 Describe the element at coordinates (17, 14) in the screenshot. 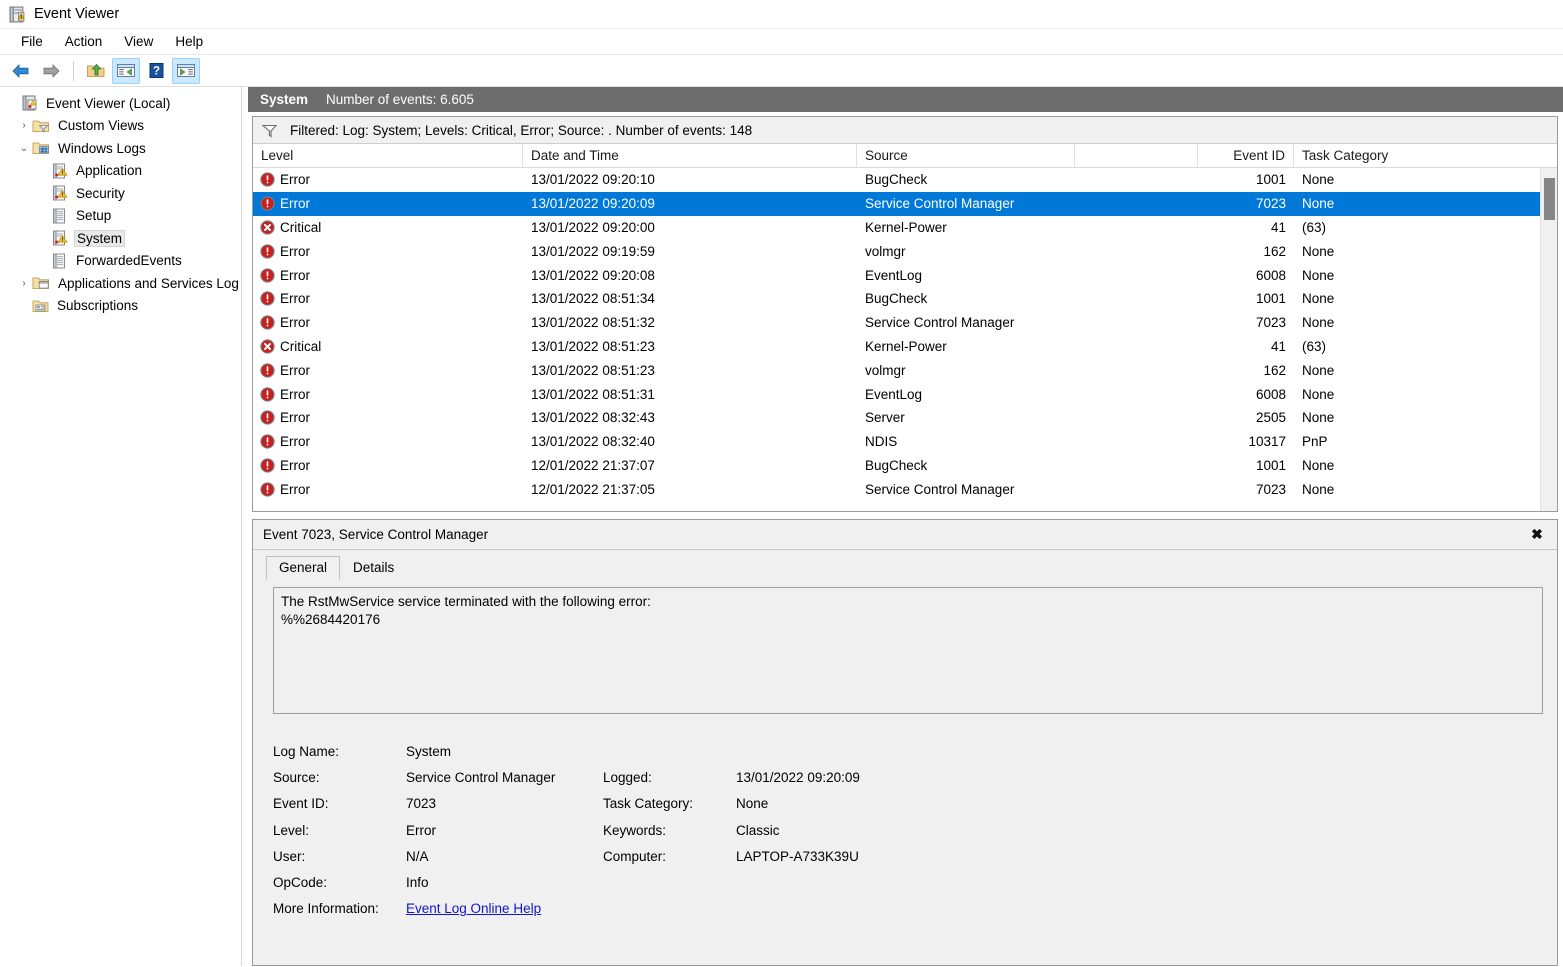

I see `event-viewer-icon` at that location.